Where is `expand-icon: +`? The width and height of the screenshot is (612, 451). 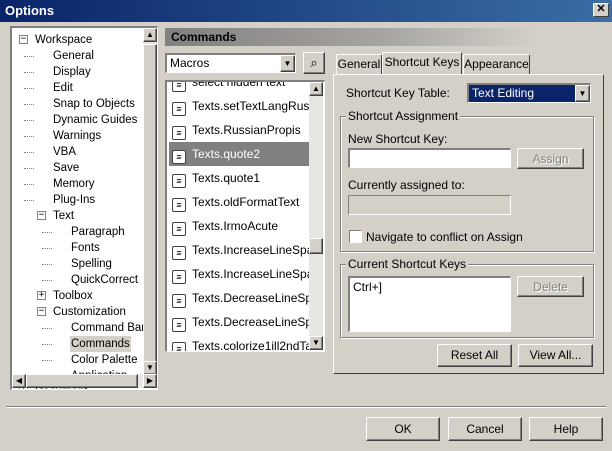
expand-icon: + is located at coordinates (41, 295).